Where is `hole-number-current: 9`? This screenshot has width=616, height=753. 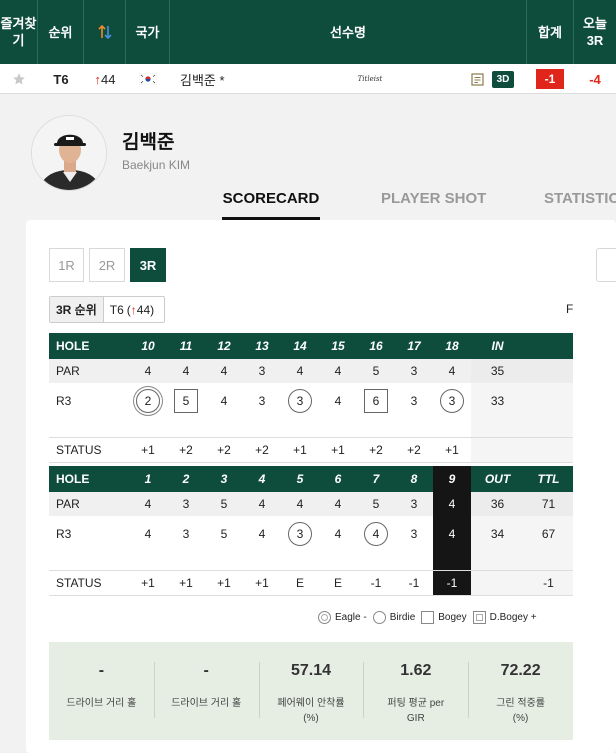
hole-number-current: 9 is located at coordinates (452, 479).